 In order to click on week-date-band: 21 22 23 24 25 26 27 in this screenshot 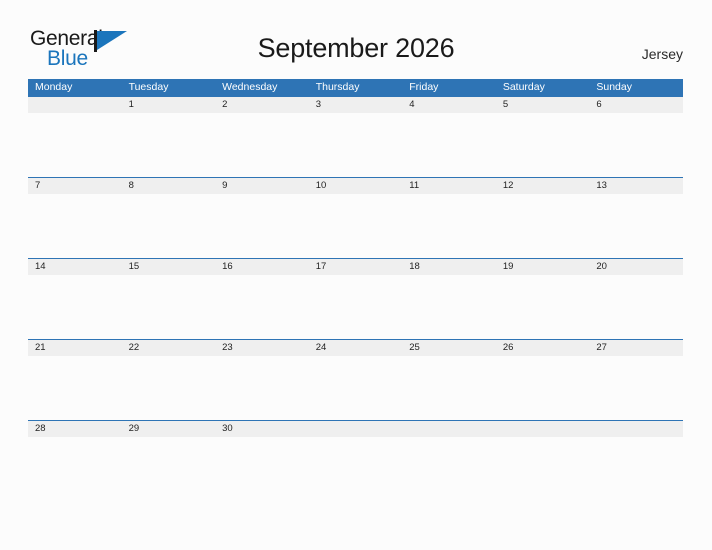, I will do `click(355, 348)`.